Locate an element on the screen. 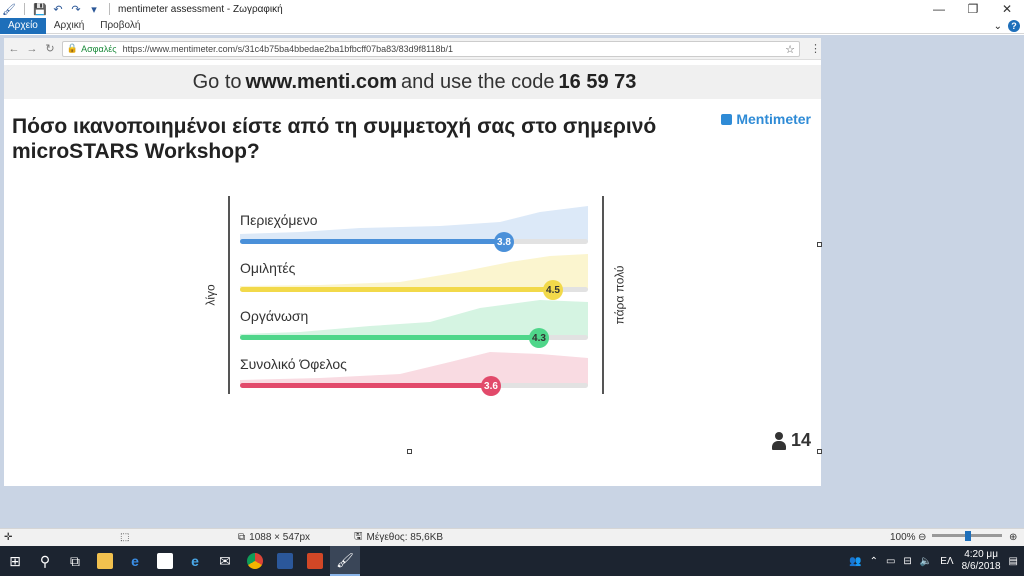 The height and width of the screenshot is (576, 1024). zoom-in-button: ⊕ is located at coordinates (1013, 537).